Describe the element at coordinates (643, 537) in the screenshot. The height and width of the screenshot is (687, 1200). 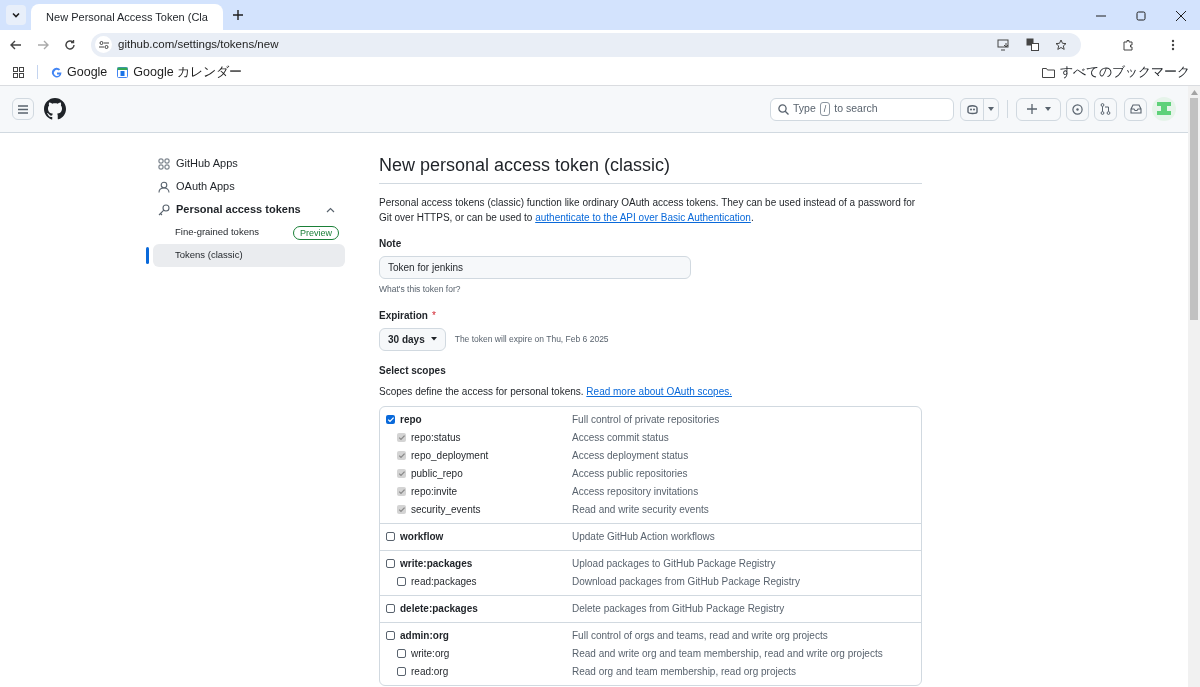
I see `scope-description: Update GitHub Action workflows` at that location.